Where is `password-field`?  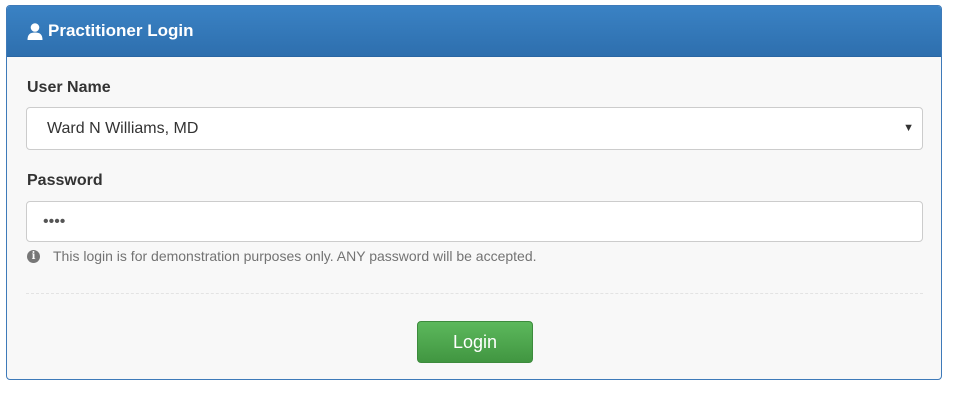 password-field is located at coordinates (474, 221).